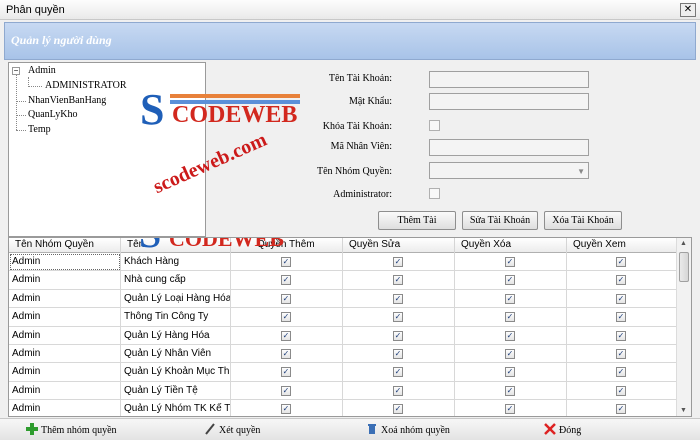  I want to click on password-input, so click(509, 101).